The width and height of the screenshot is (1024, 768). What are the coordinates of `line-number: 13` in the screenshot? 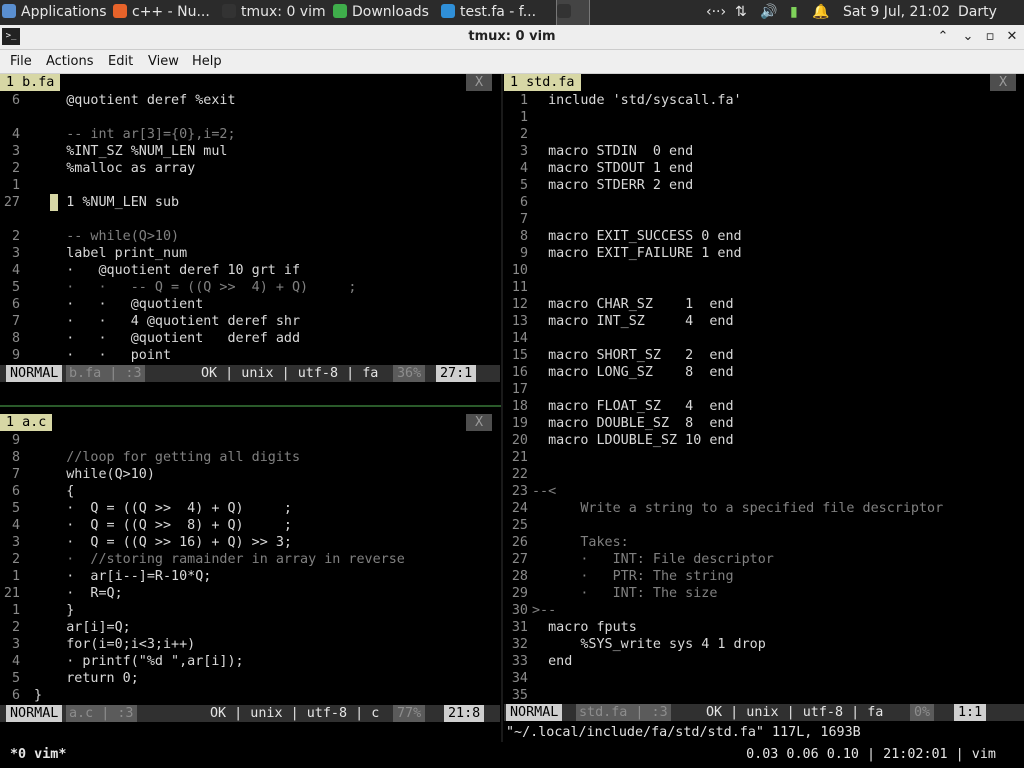 It's located at (519, 321).